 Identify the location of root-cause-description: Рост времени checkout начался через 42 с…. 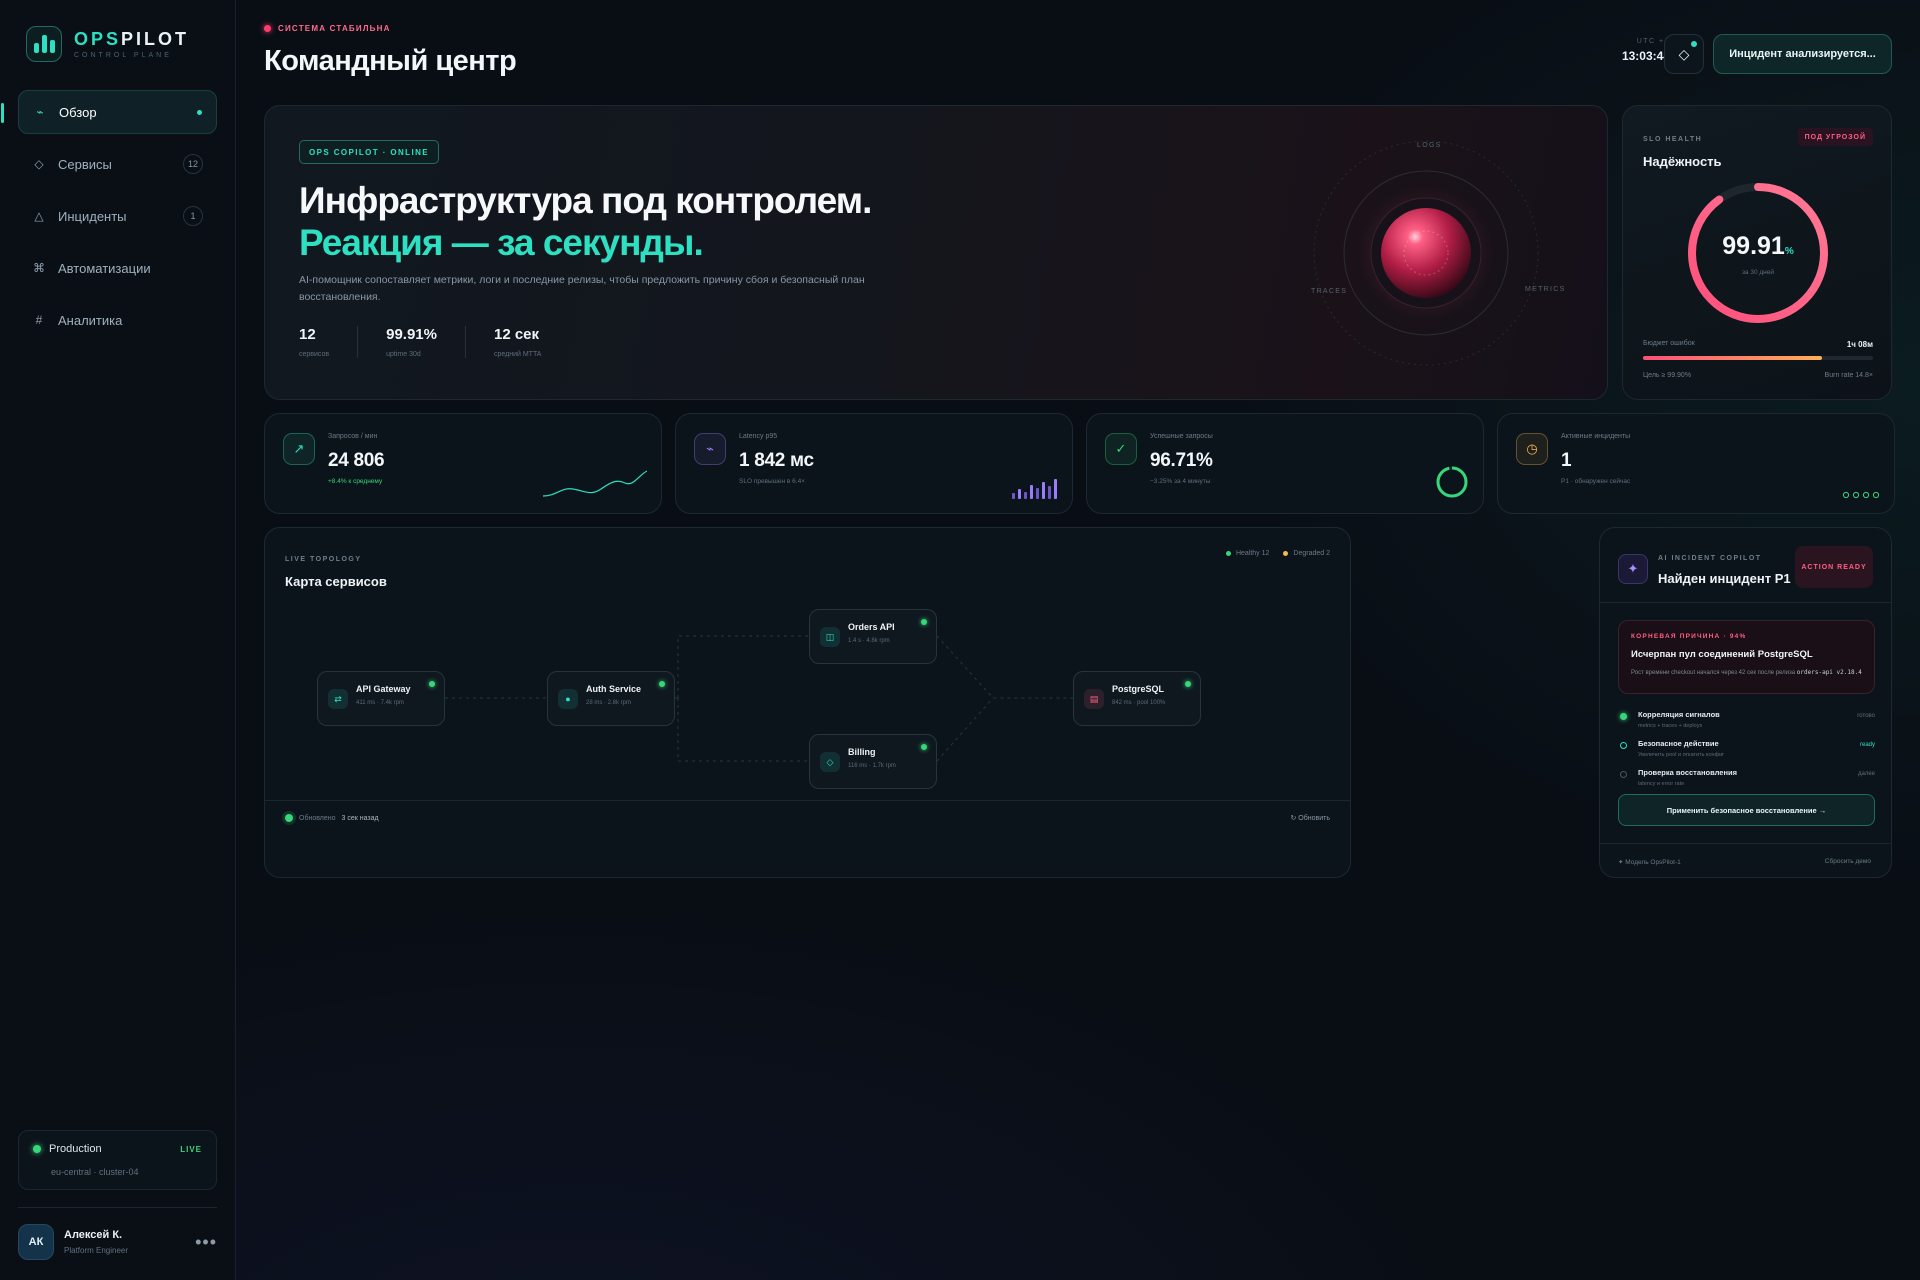
(1746, 672).